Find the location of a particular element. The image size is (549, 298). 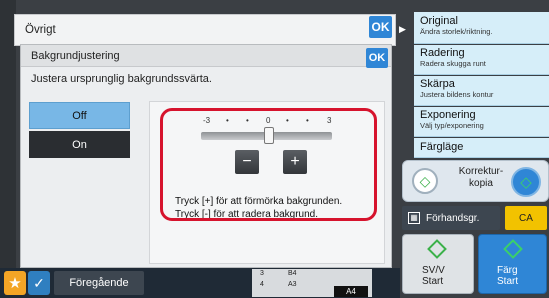

checkmark-icon: ✓ is located at coordinates (39, 283).